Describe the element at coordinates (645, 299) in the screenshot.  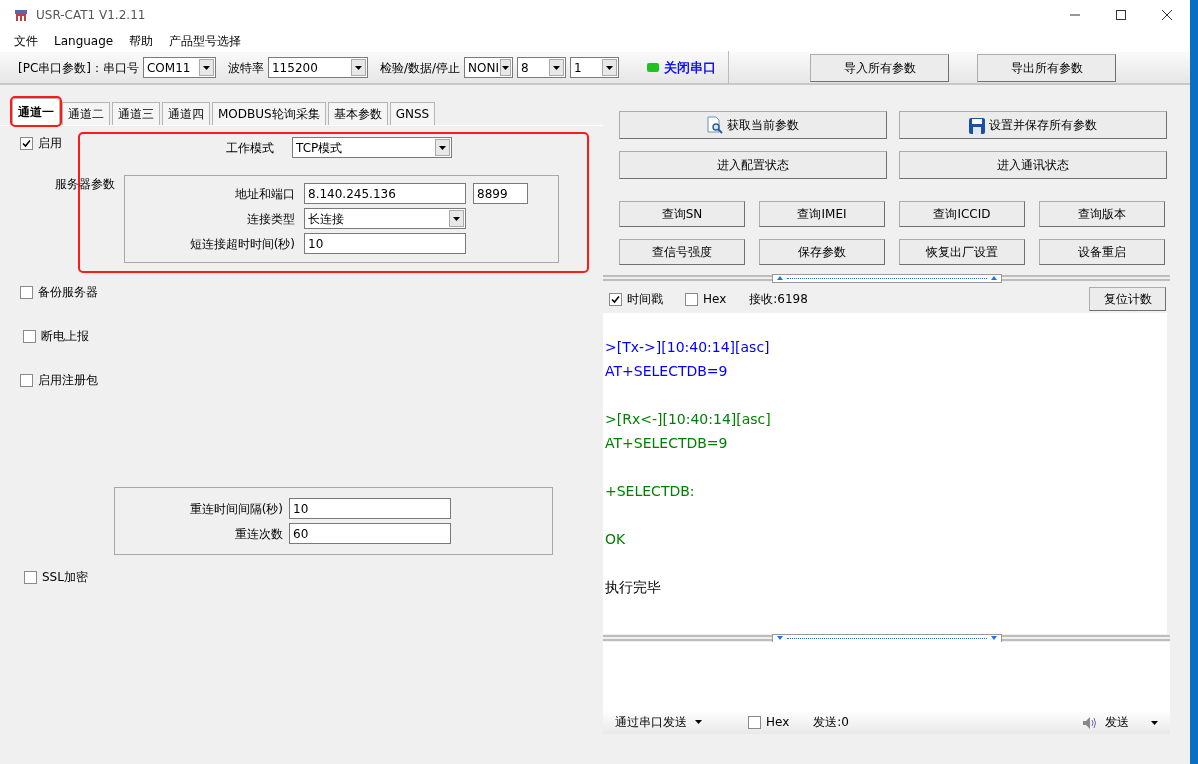
I see `checkbox-label: 时间戳` at that location.